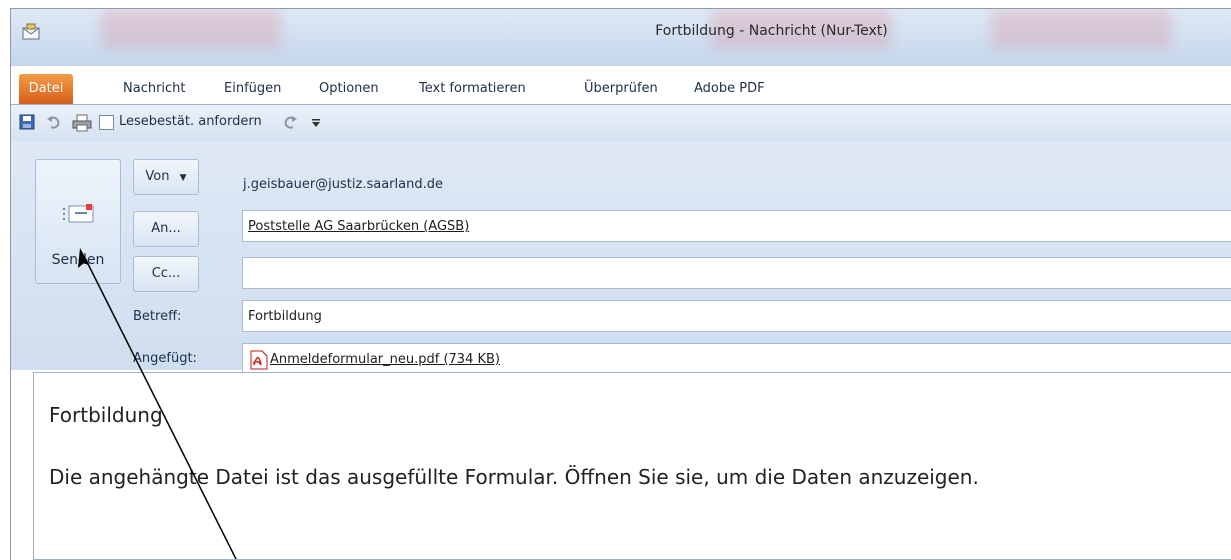 Image resolution: width=1231 pixels, height=560 pixels. Describe the element at coordinates (621, 123) in the screenshot. I see `quick-access-toolbar: Lesebestät. anfordern` at that location.